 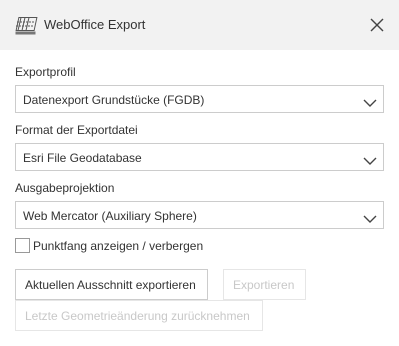 I want to click on output-projection-value: Web Mercator (Auxiliary Sphere), so click(x=110, y=216).